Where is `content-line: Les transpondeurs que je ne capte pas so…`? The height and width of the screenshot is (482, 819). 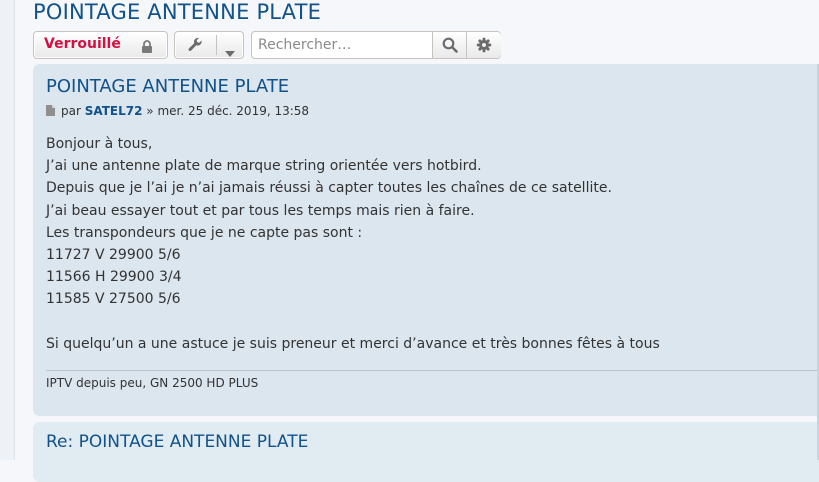
content-line: Les transpondeurs que je ne capte pas so… is located at coordinates (204, 232).